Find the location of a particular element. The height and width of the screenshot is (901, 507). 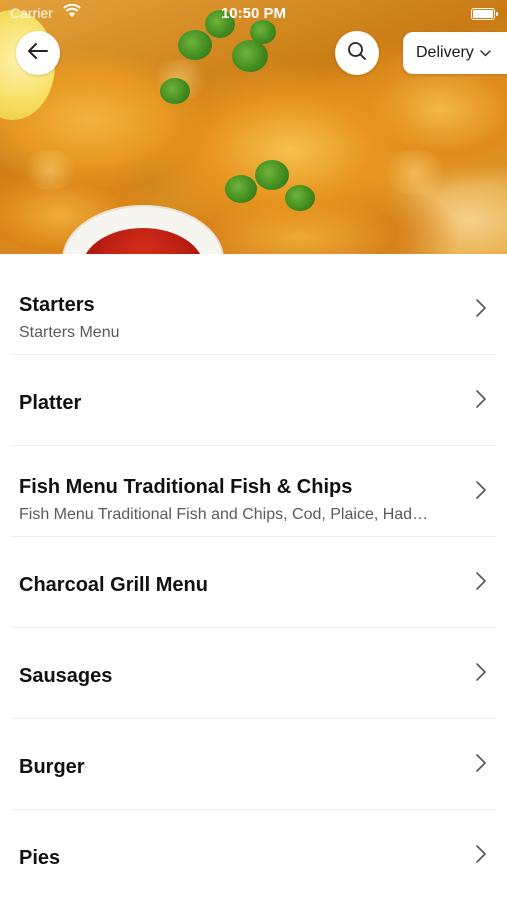

delivery-mode-dropdown: Delivery is located at coordinates (455, 53).